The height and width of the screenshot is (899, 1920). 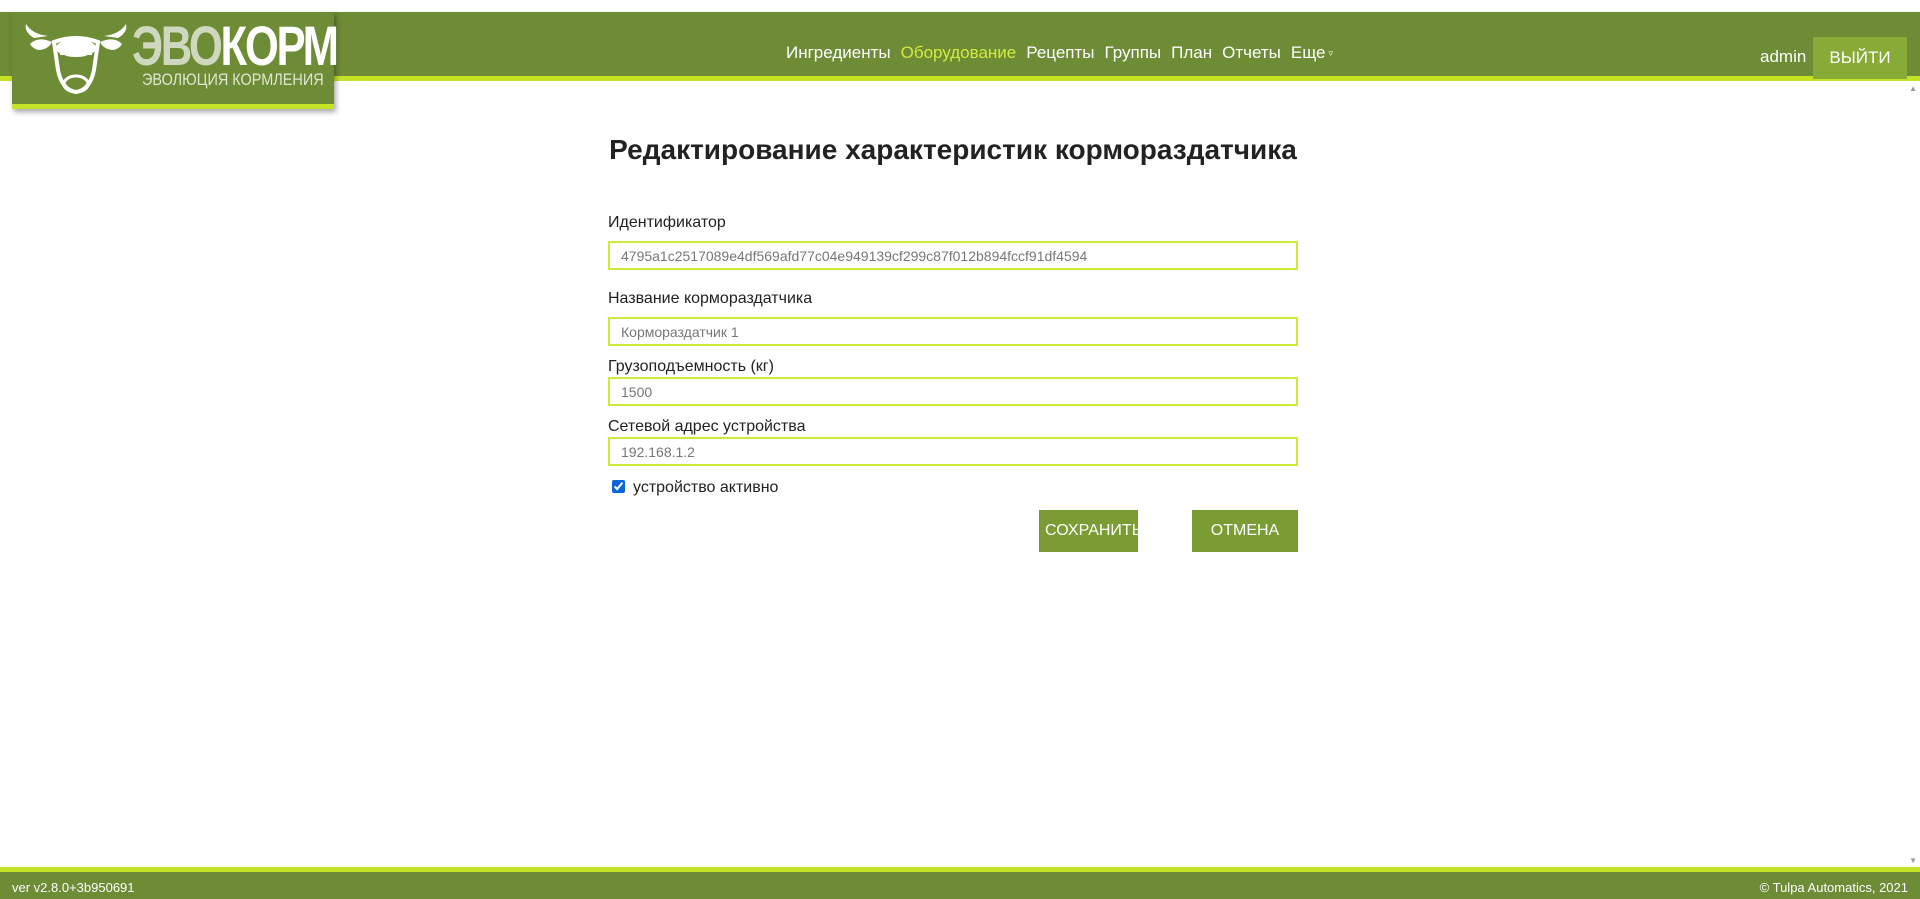 What do you see at coordinates (279, 45) in the screenshot?
I see `brand-part2: КОРМ` at bounding box center [279, 45].